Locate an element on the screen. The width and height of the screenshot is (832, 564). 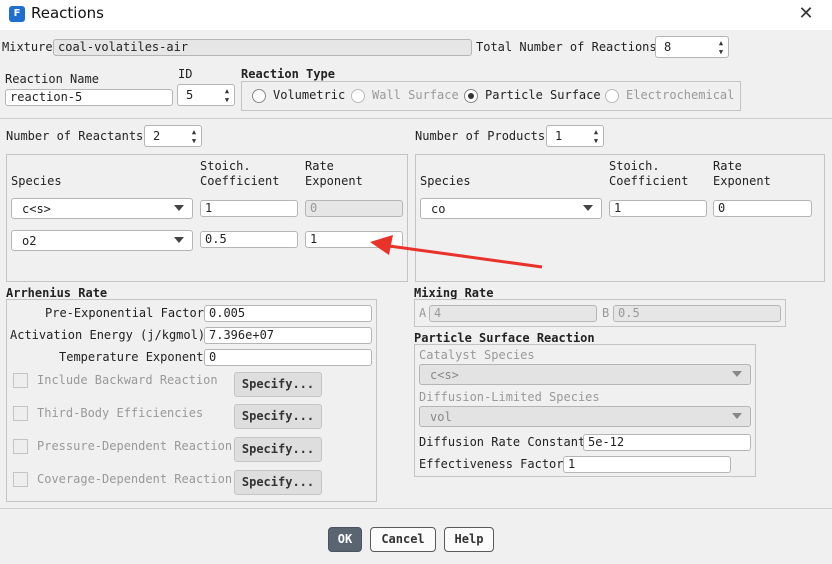
id-label: ID is located at coordinates (185, 74).